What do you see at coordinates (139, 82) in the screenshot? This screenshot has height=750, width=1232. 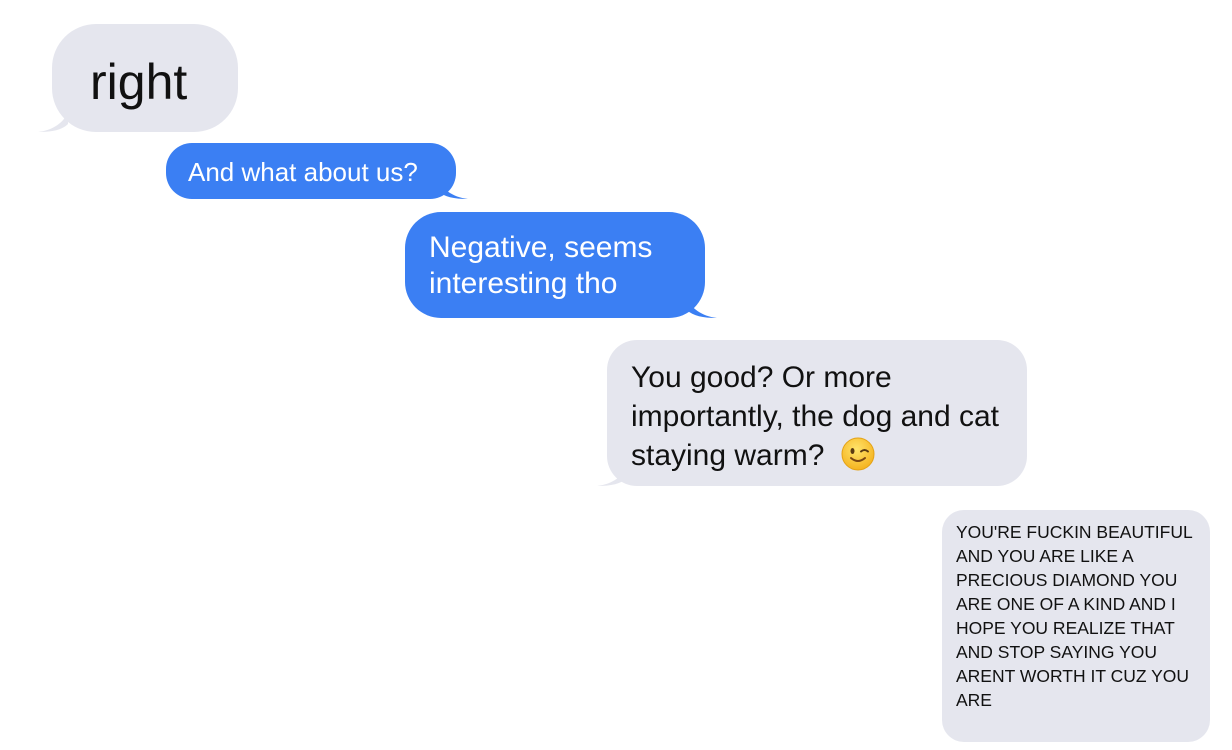 I see `message-text: right` at bounding box center [139, 82].